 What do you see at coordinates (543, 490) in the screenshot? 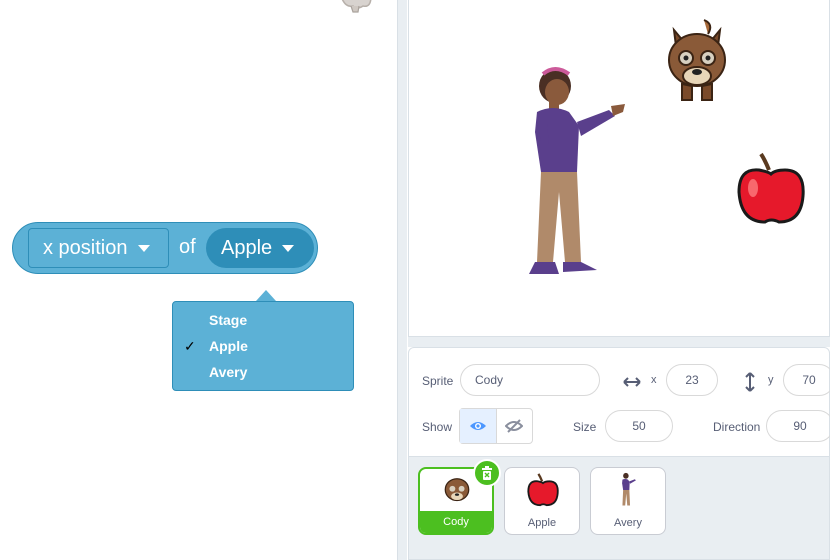
I see `apple-thumbnail` at bounding box center [543, 490].